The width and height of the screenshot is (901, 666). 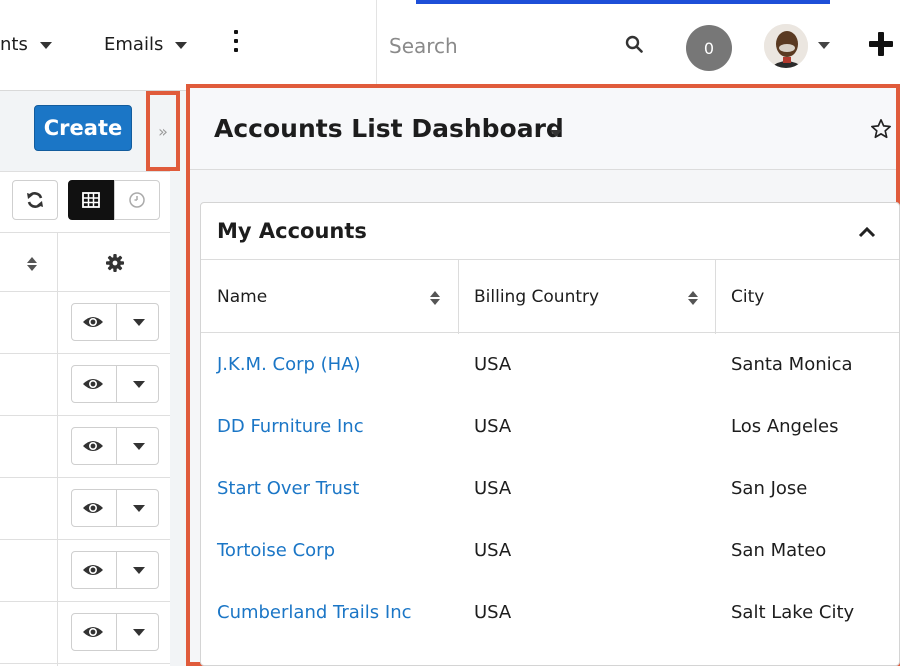 I want to click on view-switcher, so click(x=85, y=200).